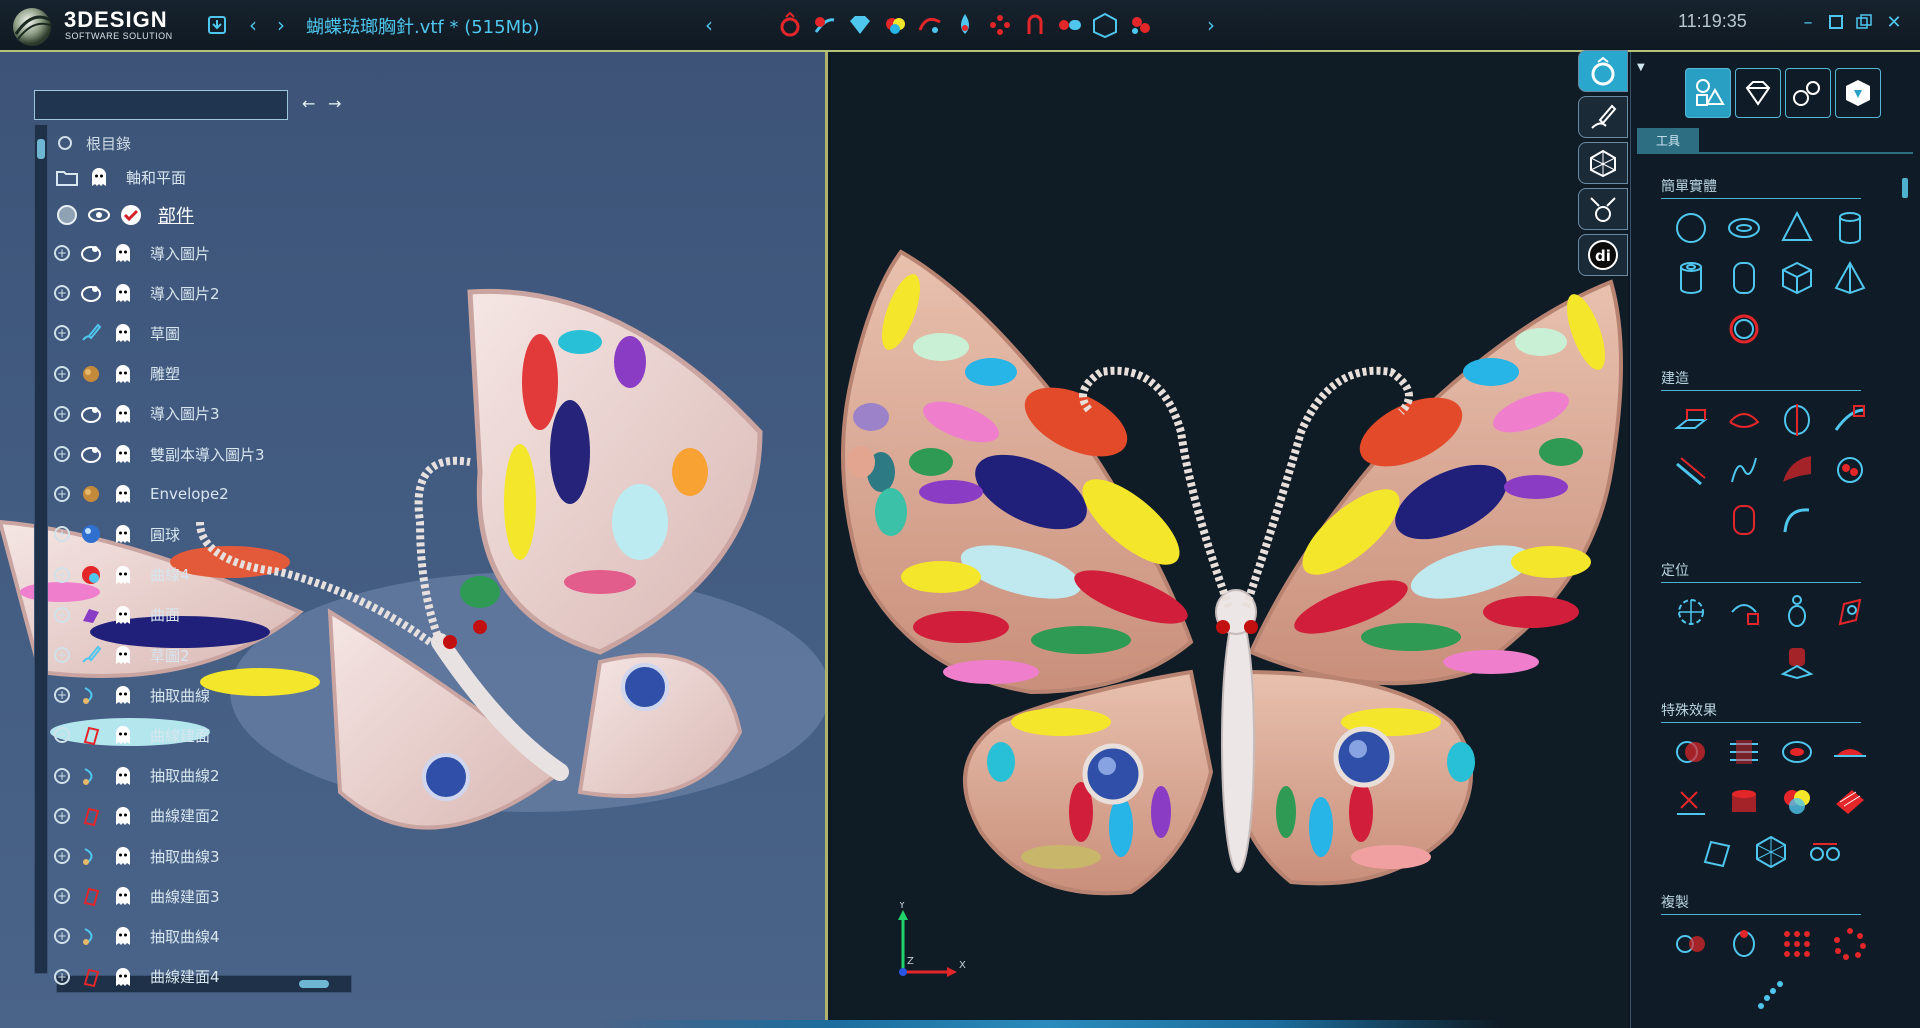 Image resolution: width=1920 pixels, height=1028 pixels. Describe the element at coordinates (1850, 278) in the screenshot. I see `pyramid-tool-icon` at that location.